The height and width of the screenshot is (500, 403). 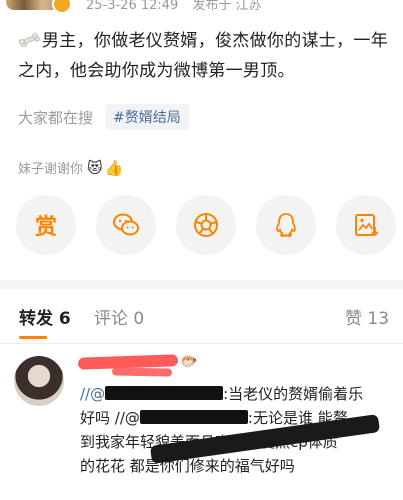 I want to click on share-bar: 赏, so click(x=206, y=227).